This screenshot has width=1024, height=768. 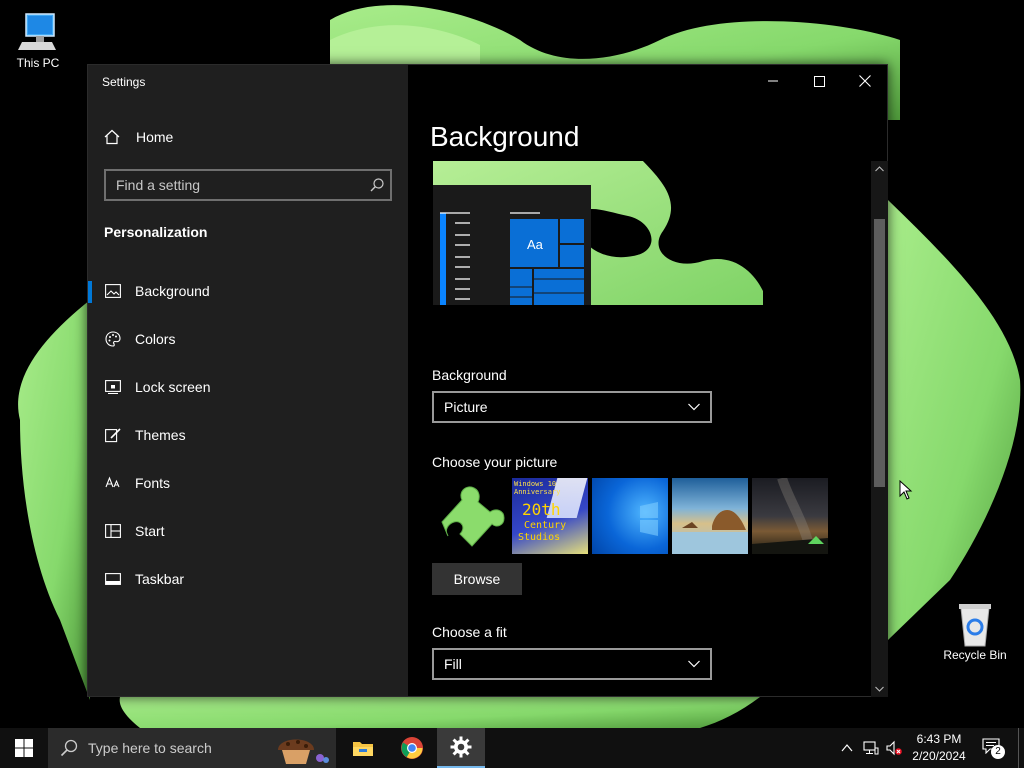 I want to click on background-label: Background, so click(x=469, y=375).